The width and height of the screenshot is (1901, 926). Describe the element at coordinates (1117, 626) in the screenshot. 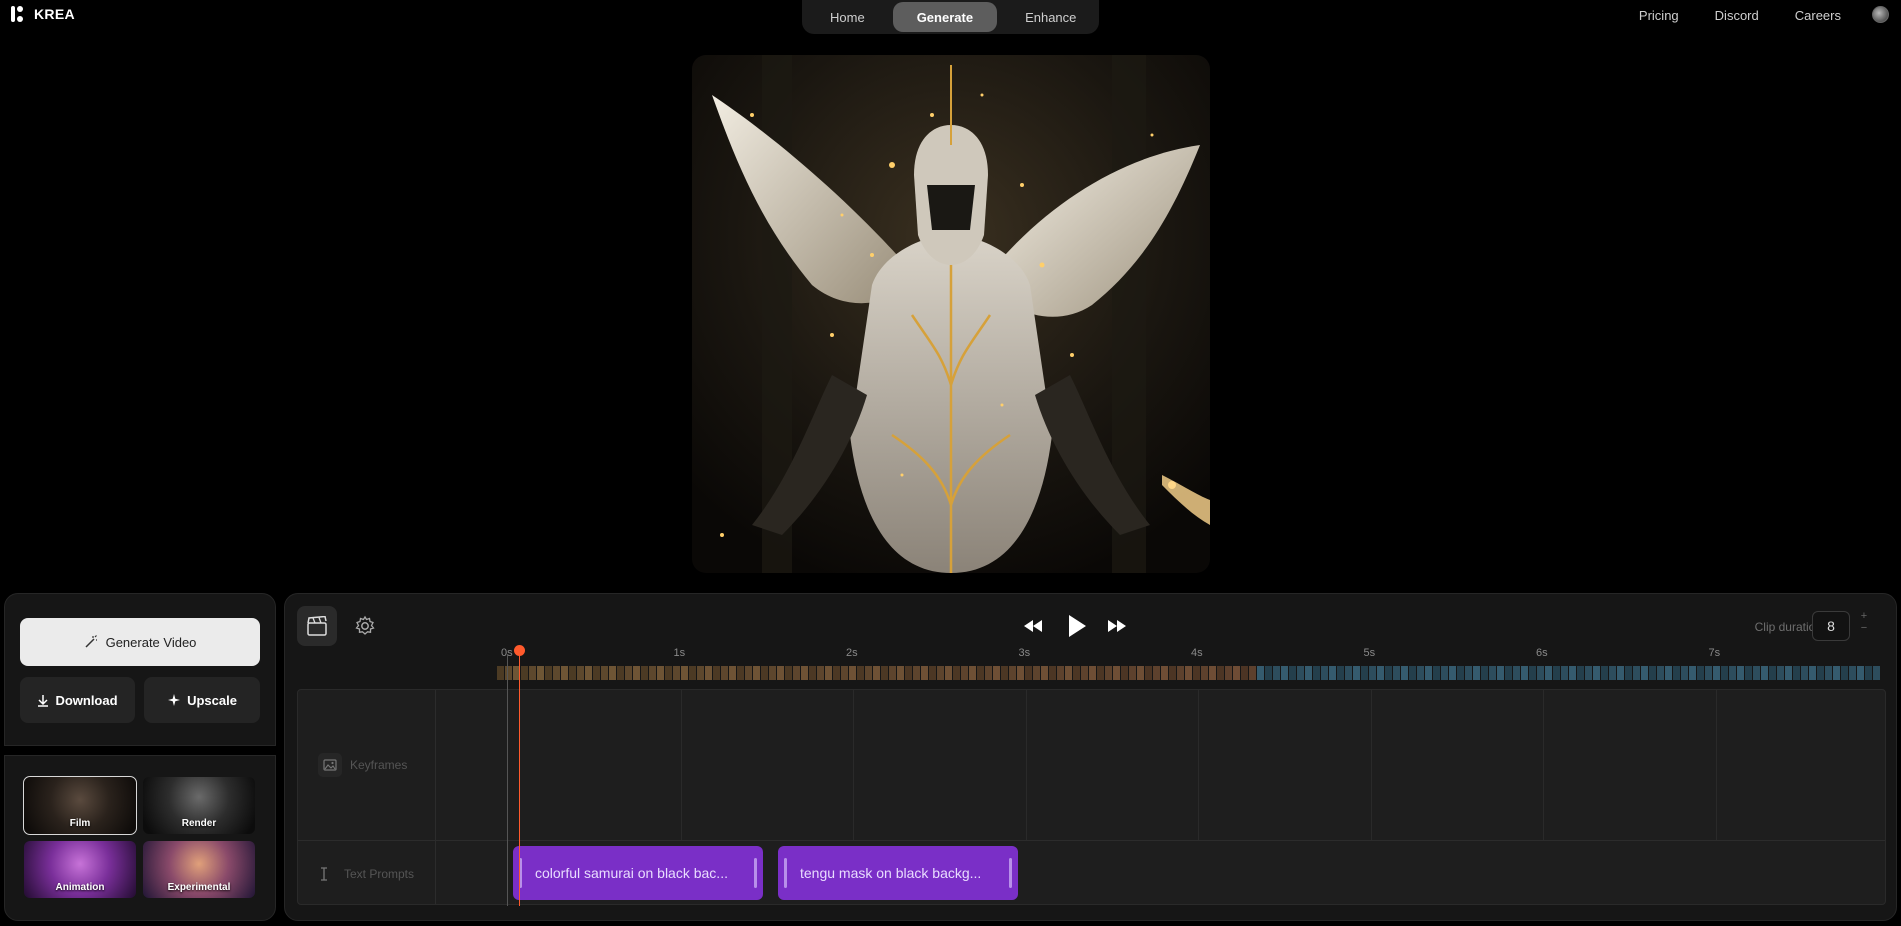

I see `fast-forward-button` at that location.